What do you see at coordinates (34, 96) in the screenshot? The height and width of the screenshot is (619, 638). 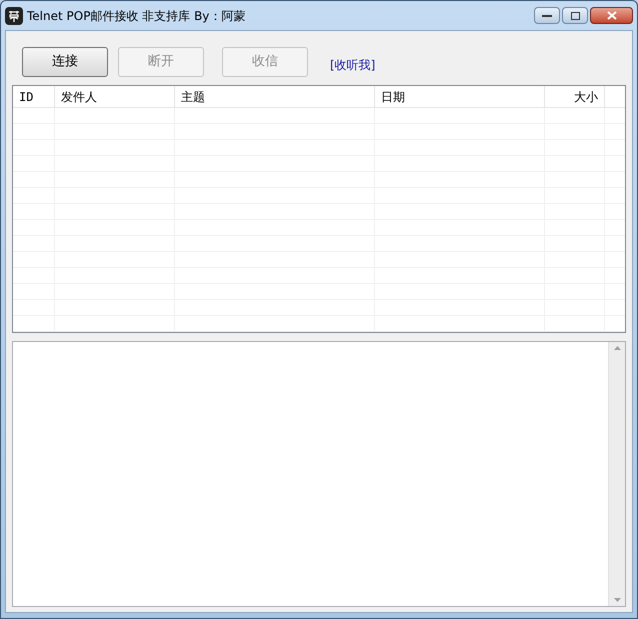 I see `column-header: ID` at bounding box center [34, 96].